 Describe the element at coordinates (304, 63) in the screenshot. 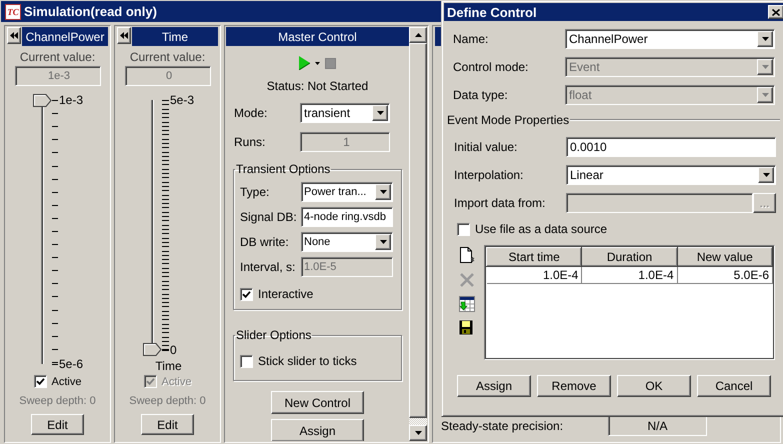

I see `play-icon` at that location.